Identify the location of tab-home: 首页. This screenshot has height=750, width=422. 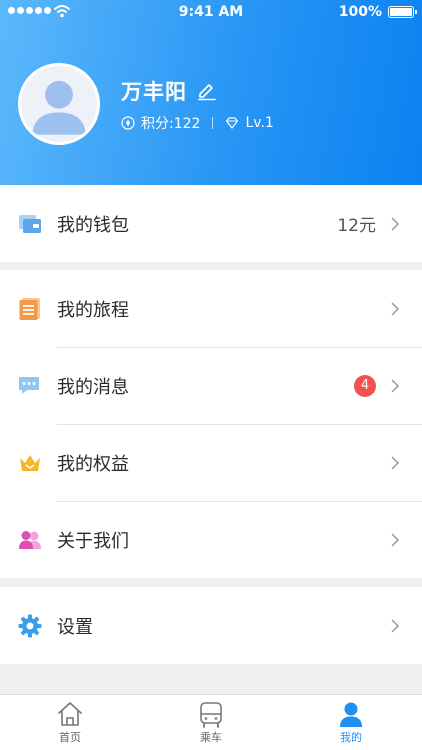
(70, 722).